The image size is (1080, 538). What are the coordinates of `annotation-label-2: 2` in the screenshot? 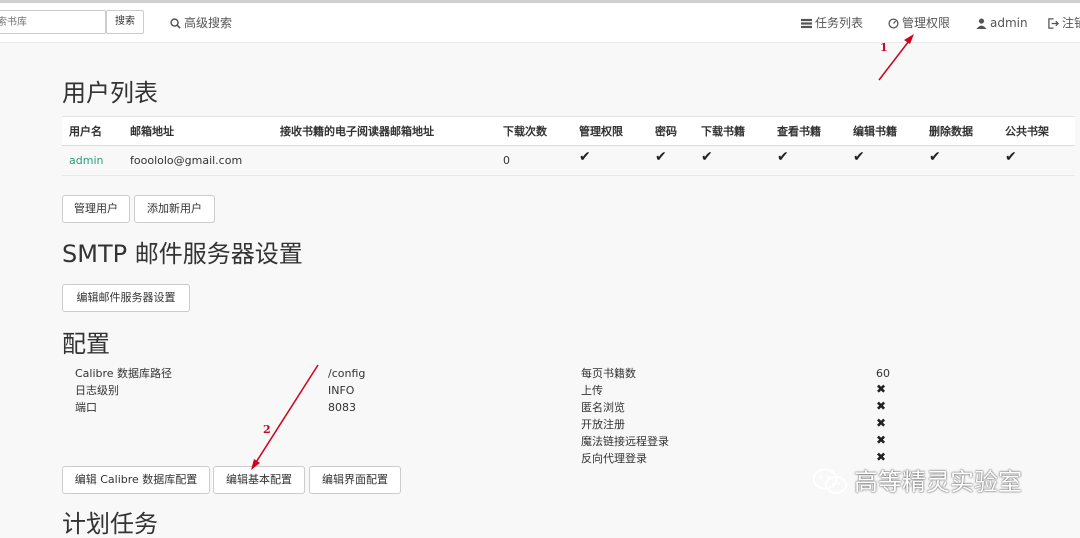 It's located at (267, 429).